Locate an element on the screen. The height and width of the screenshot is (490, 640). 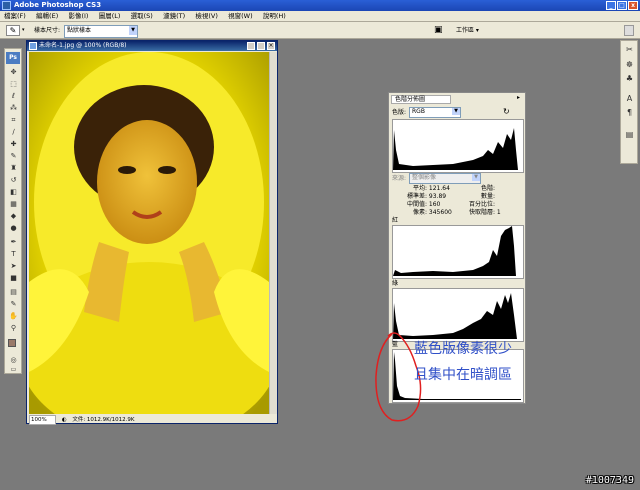
file-browser-icon: ▣ is located at coordinates (438, 30).